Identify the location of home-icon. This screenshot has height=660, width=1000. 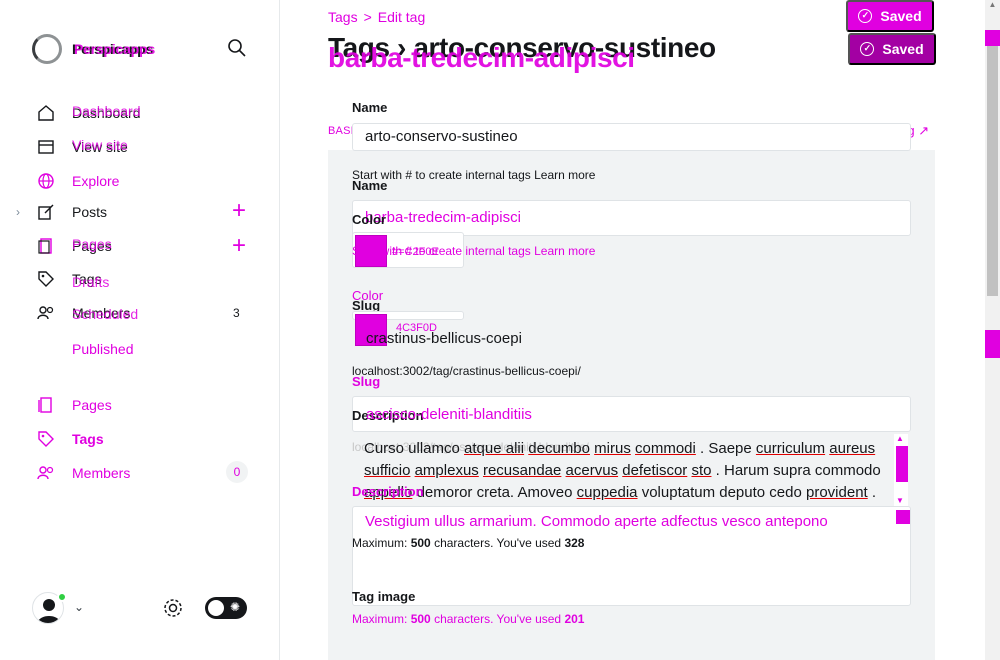
(46, 113).